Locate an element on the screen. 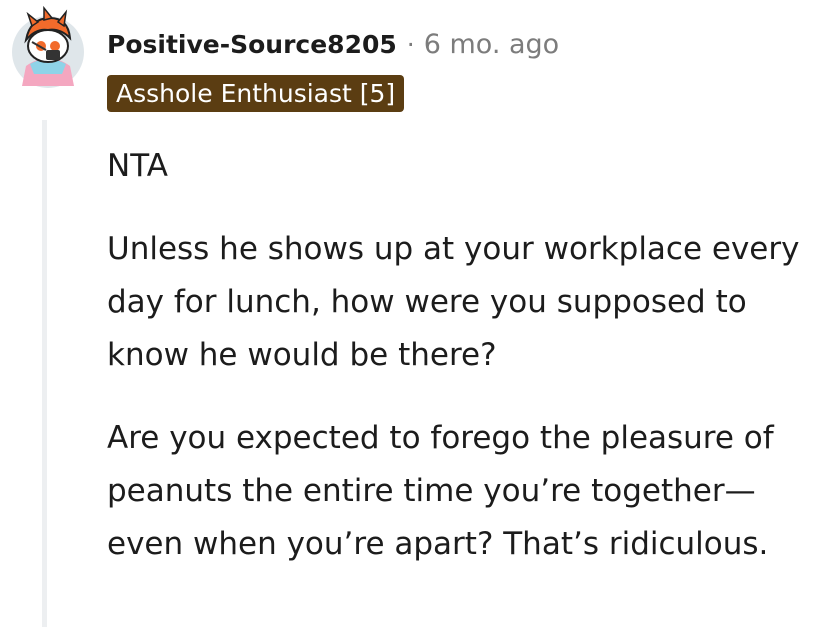 The image size is (813, 627). snoo-avatar-icon is located at coordinates (48, 46).